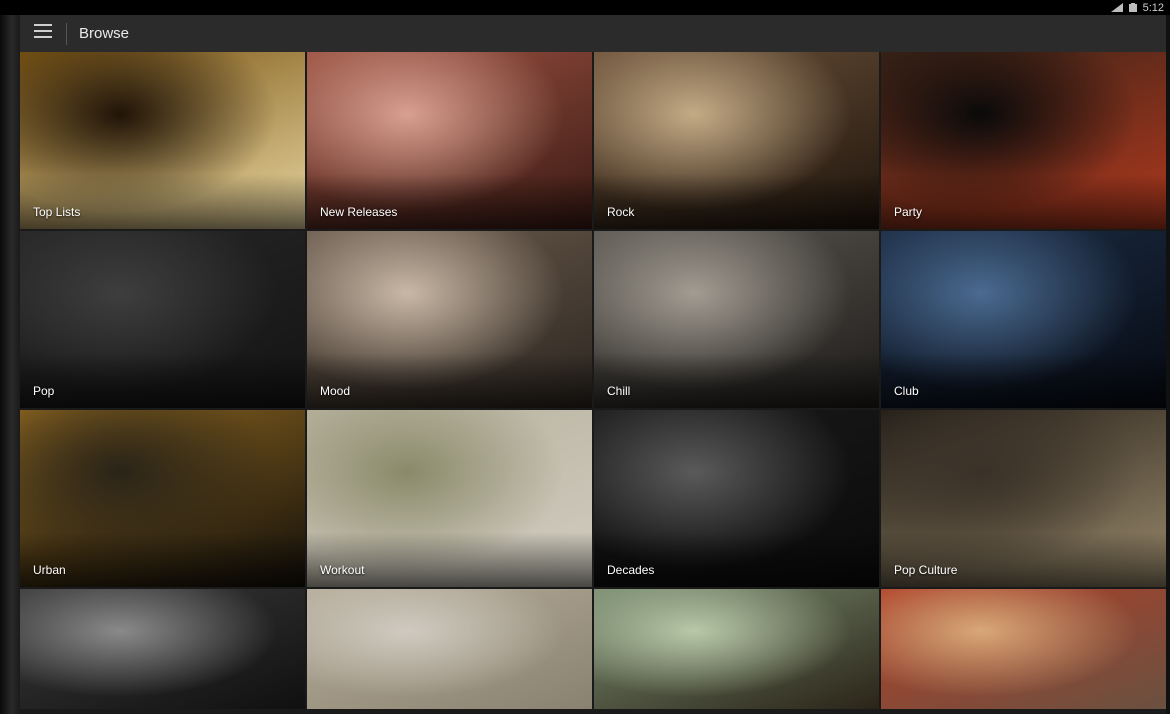 The height and width of the screenshot is (714, 1170). I want to click on tile-mood: Mood, so click(449, 319).